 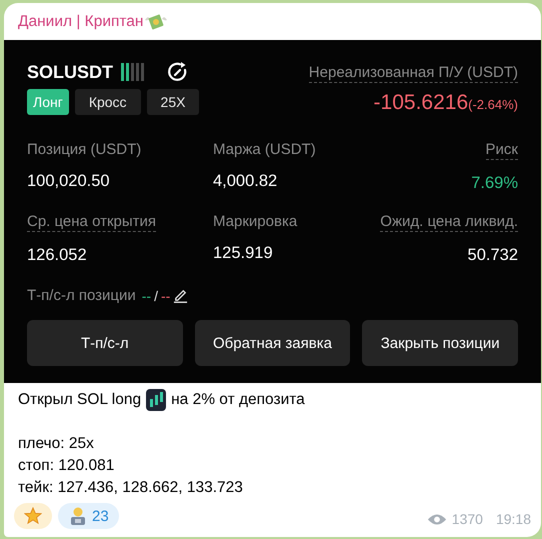 I want to click on action-button: Т-п/с-л, so click(x=105, y=343).